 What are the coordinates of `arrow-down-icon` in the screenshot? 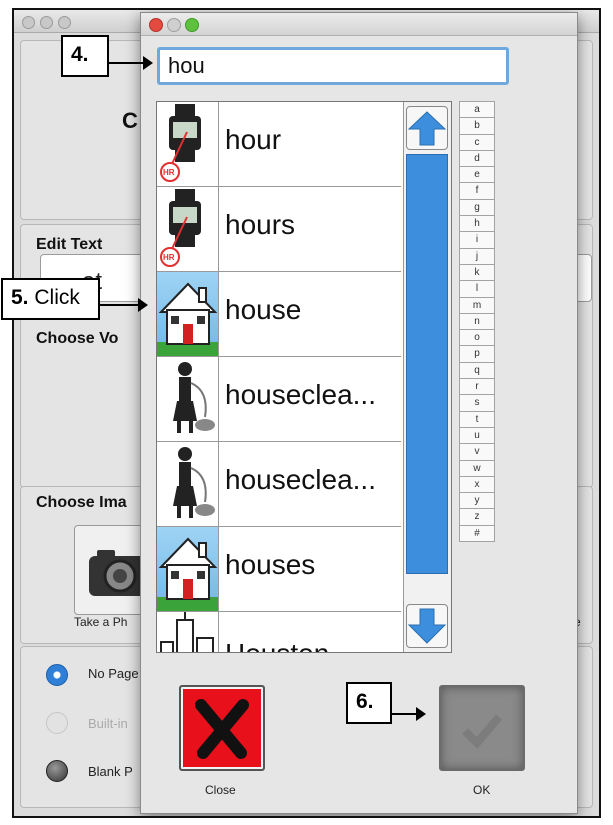 It's located at (427, 626).